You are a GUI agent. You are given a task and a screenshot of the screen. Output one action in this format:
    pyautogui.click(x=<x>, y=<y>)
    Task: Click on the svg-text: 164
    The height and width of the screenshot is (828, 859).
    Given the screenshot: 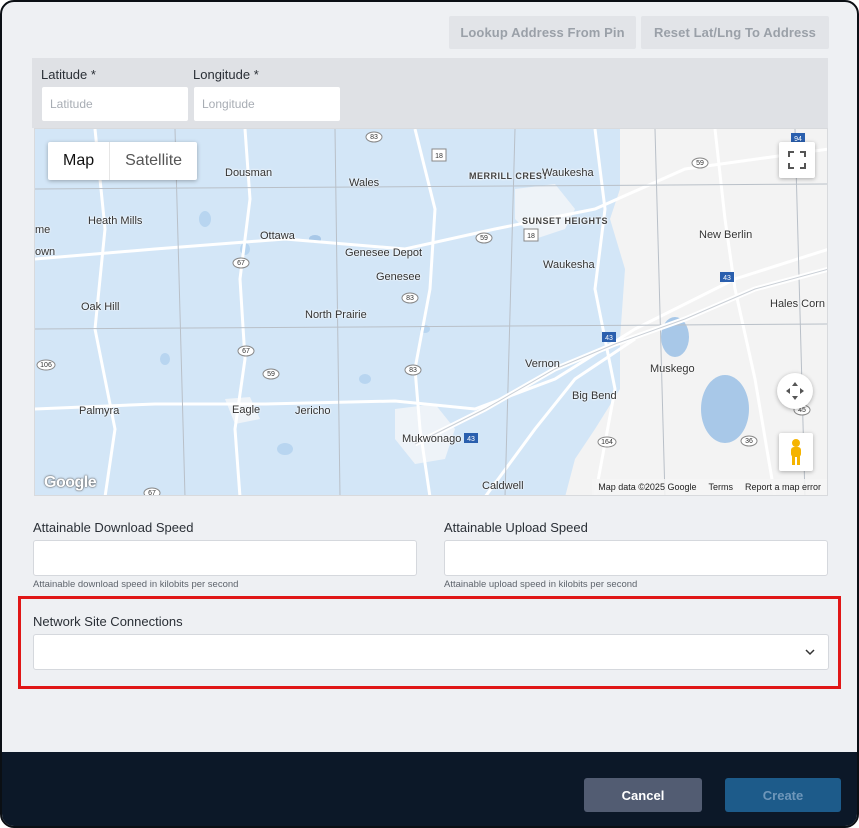 What is the action you would take?
    pyautogui.click(x=607, y=442)
    